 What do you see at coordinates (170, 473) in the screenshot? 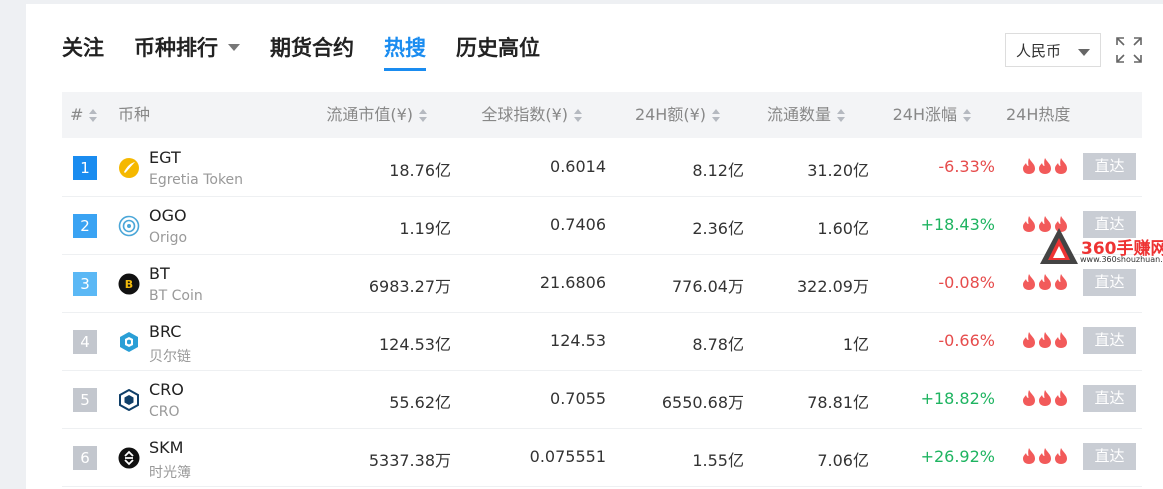
I see `coin-name: 时光簿` at bounding box center [170, 473].